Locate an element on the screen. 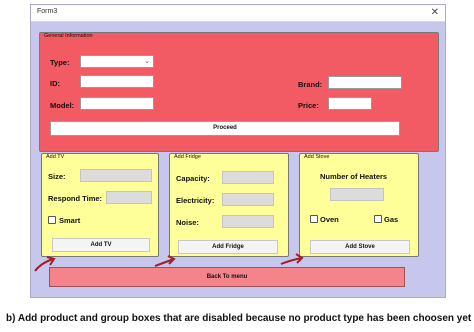 This screenshot has width=474, height=332. general-information-legend: General Information is located at coordinates (68, 36).